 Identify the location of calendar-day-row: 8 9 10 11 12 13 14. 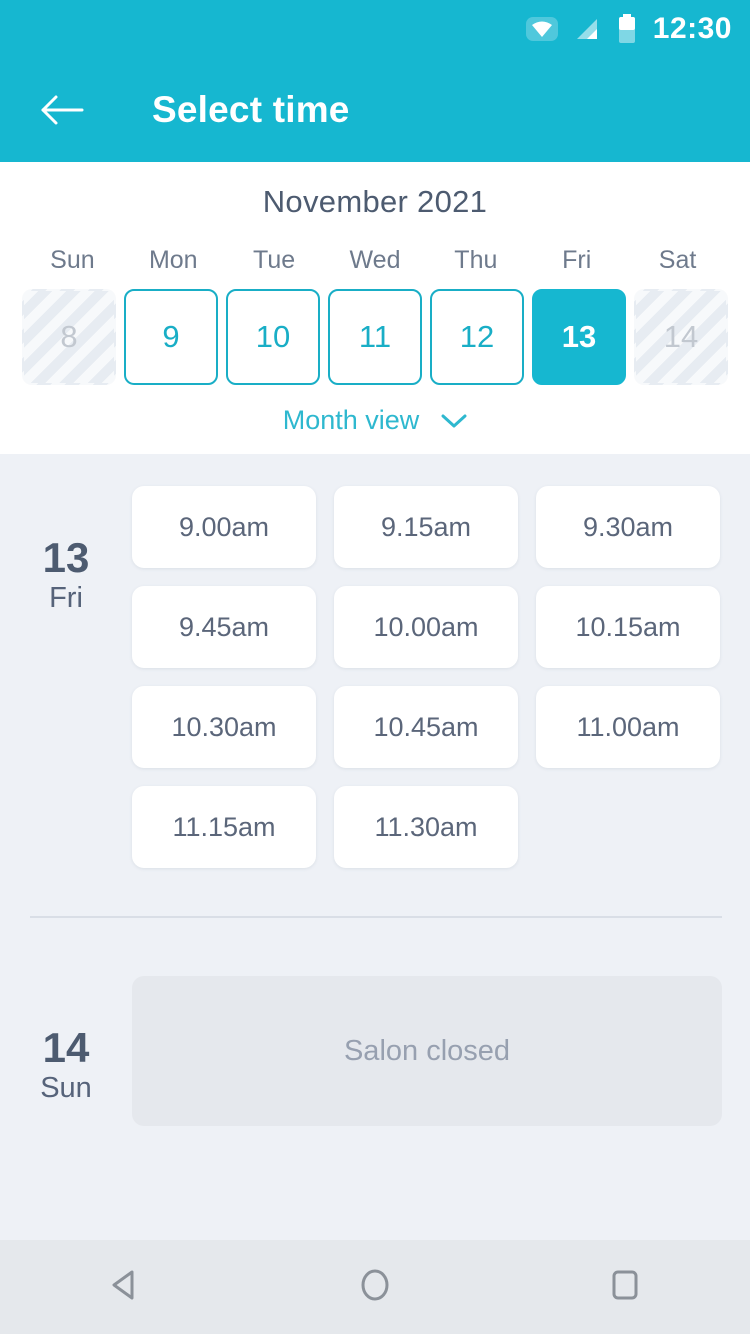
(375, 337).